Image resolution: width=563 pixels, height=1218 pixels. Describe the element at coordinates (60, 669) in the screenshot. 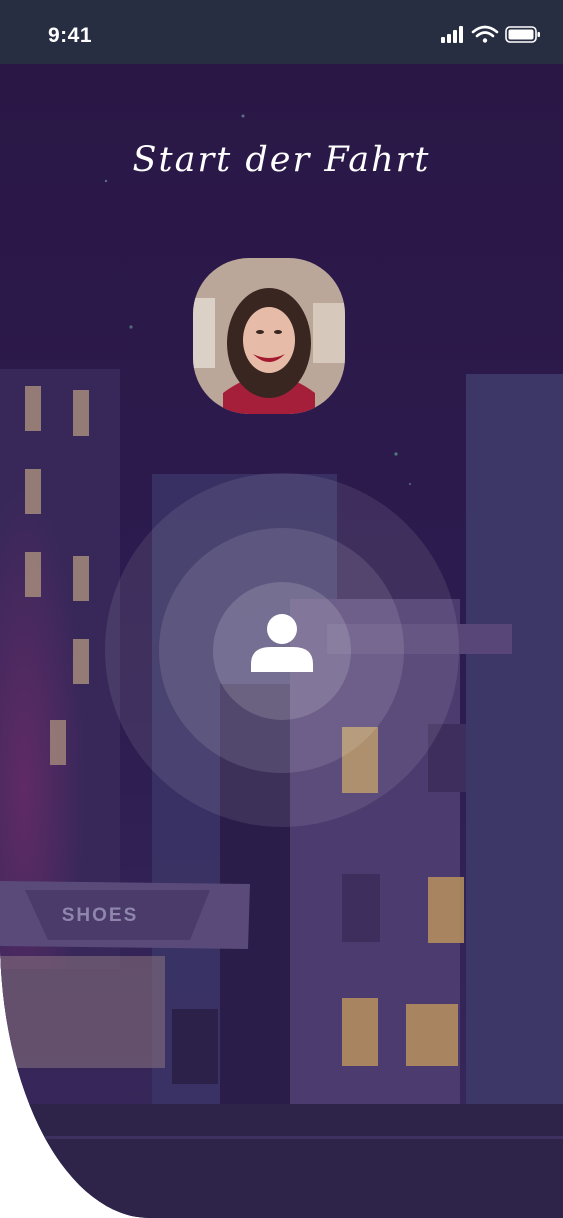

I see `building-left` at that location.